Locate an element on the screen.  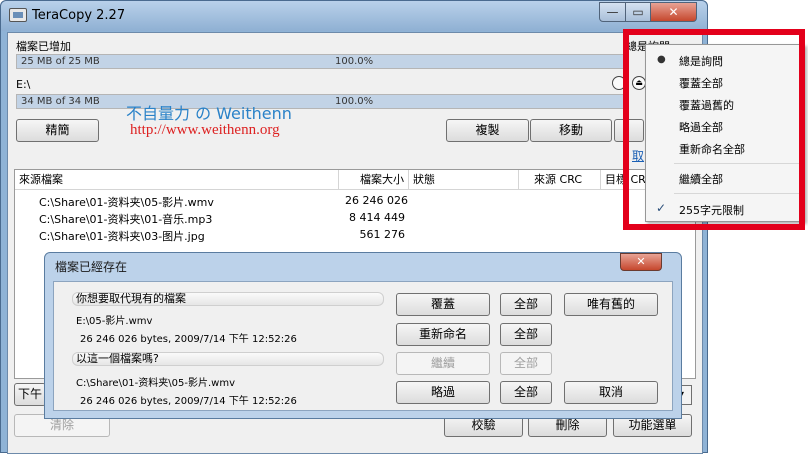
time-selector-partial: 下午 is located at coordinates (30, 394).